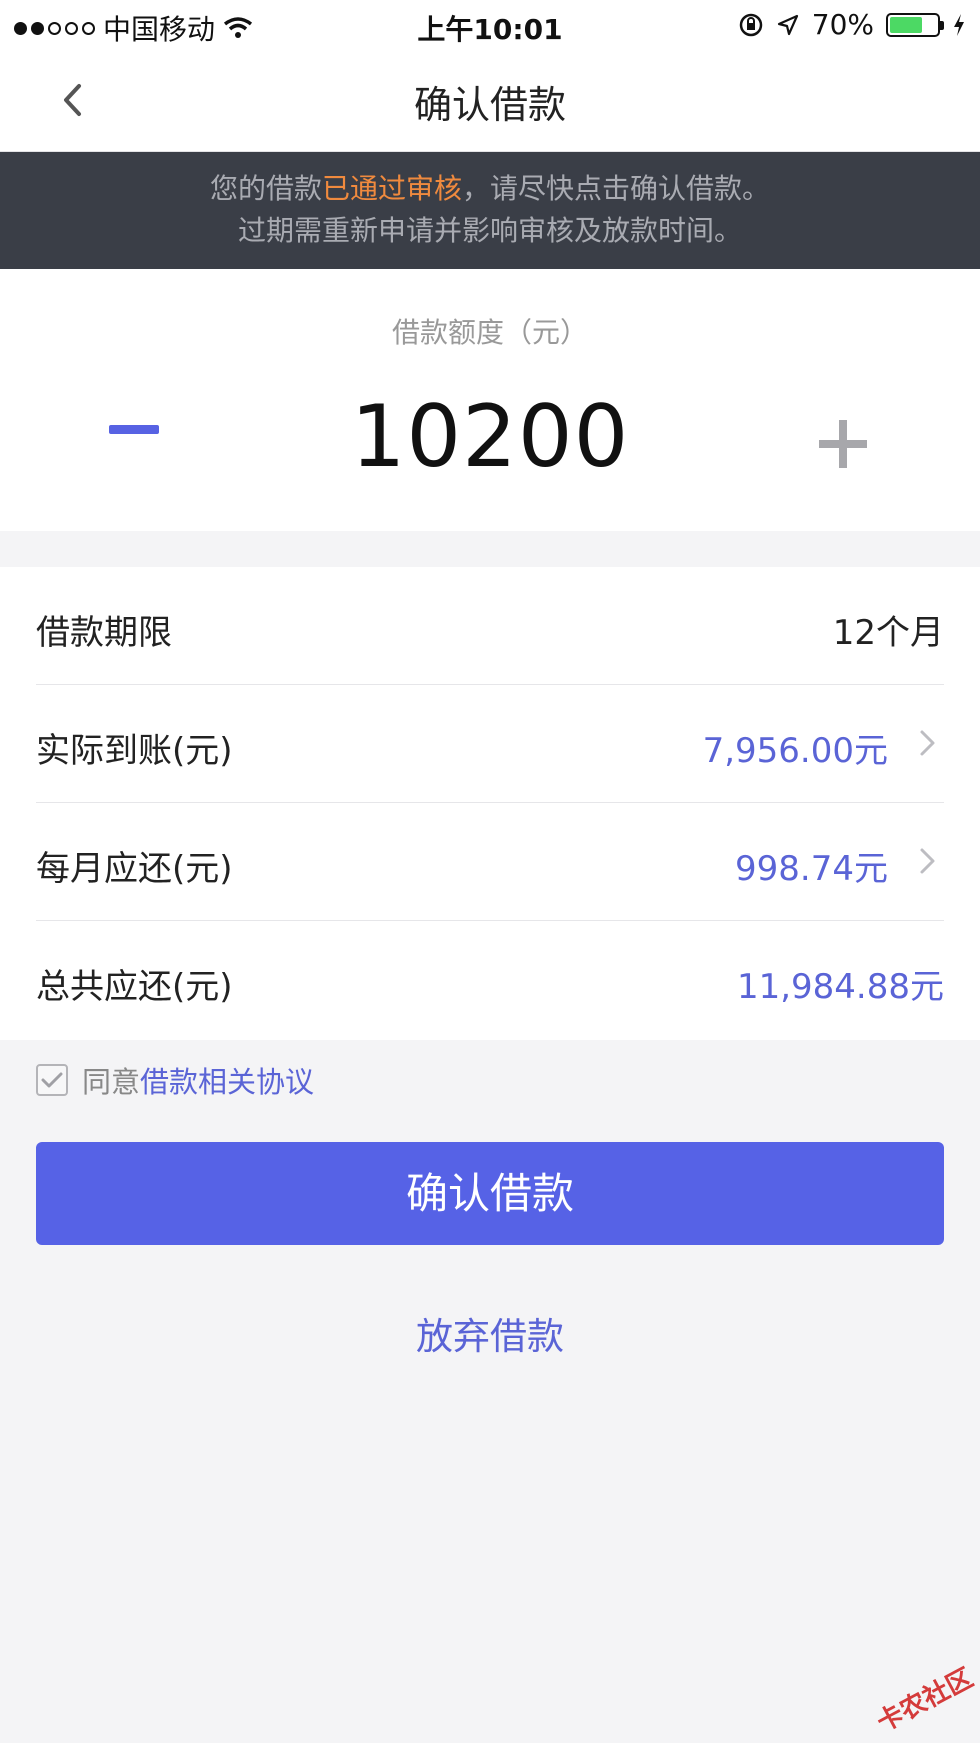 Image resolution: width=980 pixels, height=1743 pixels. I want to click on page-title: 确认借款, so click(489, 105).